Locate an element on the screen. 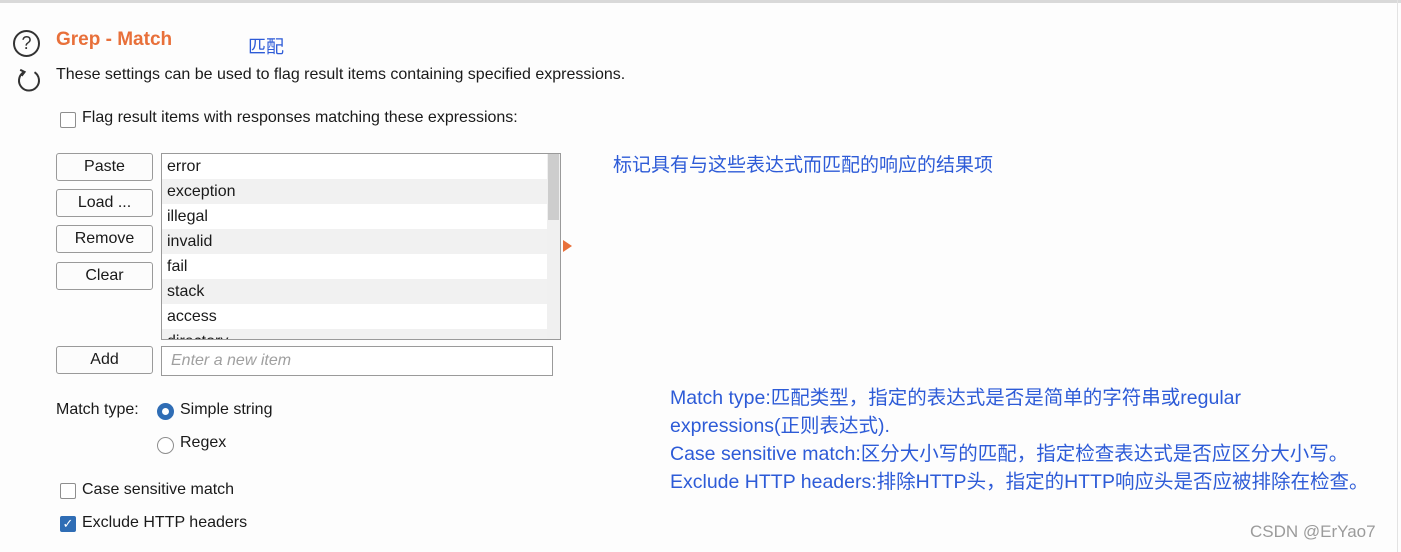 This screenshot has width=1401, height=552. list-item: directory is located at coordinates (354, 334).